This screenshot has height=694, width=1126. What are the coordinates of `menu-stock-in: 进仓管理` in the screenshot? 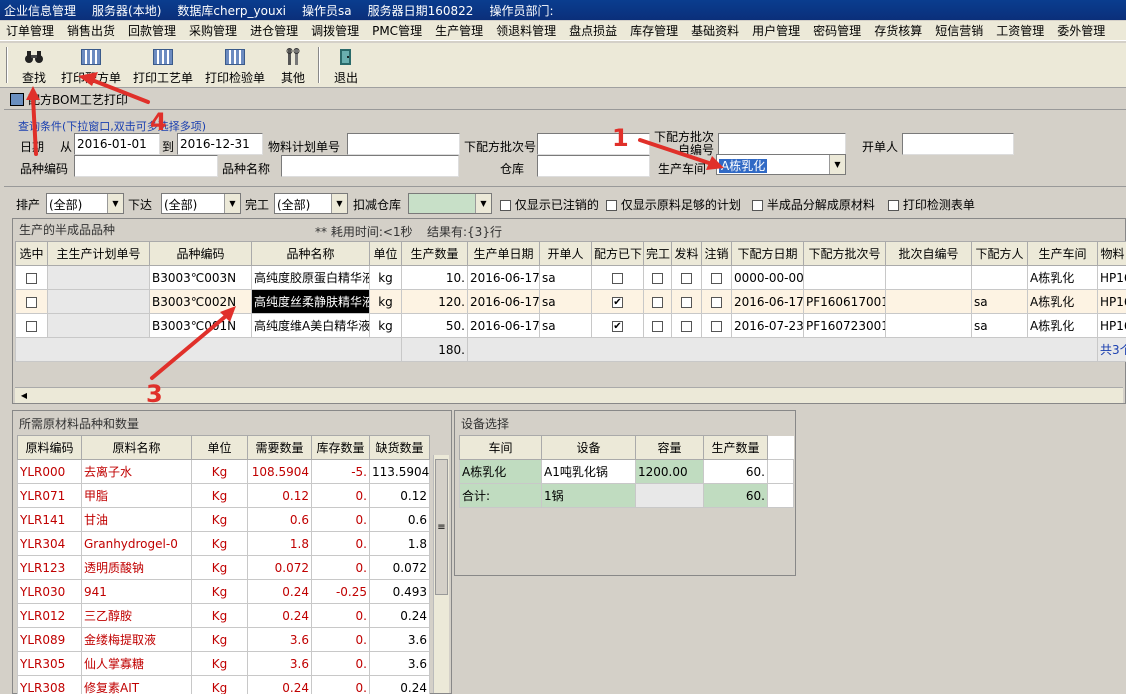 It's located at (274, 30).